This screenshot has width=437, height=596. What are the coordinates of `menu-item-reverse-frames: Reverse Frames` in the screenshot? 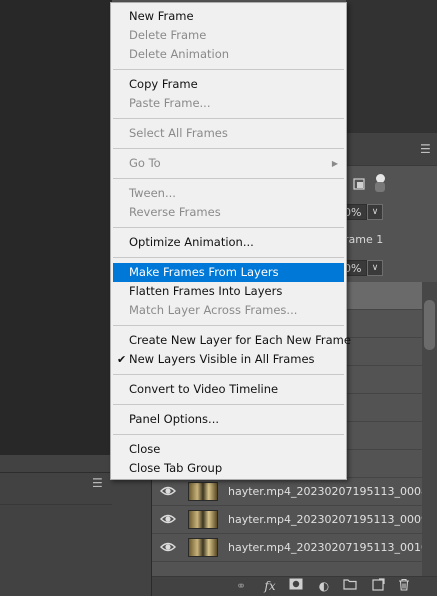 It's located at (228, 212).